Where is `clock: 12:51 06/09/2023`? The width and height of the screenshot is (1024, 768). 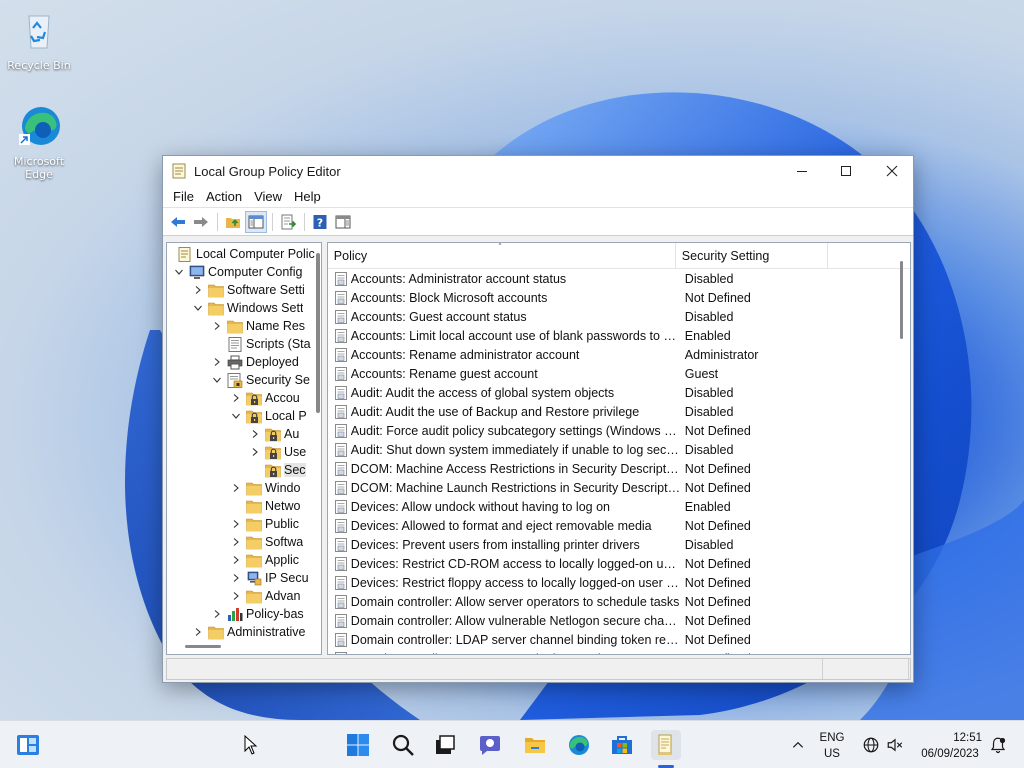
clock: 12:51 06/09/2023 is located at coordinates (950, 746).